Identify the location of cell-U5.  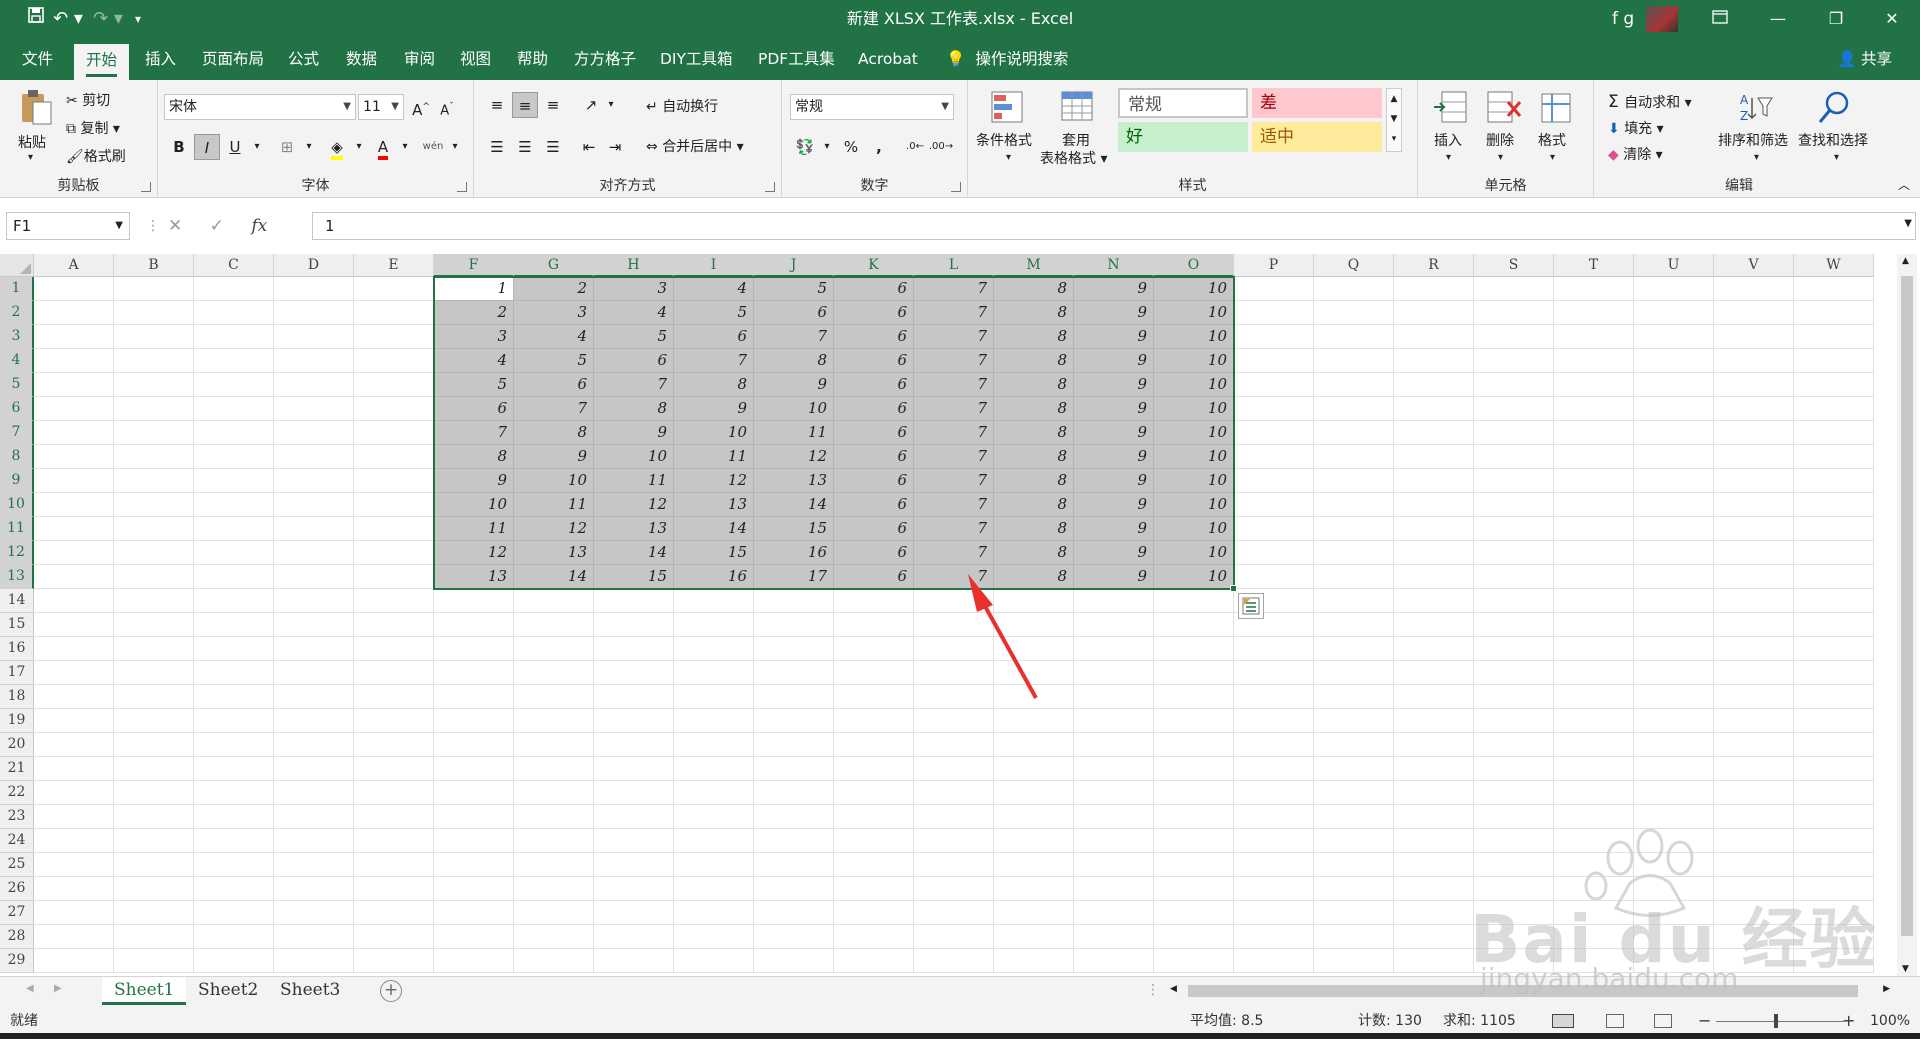
(1674, 385).